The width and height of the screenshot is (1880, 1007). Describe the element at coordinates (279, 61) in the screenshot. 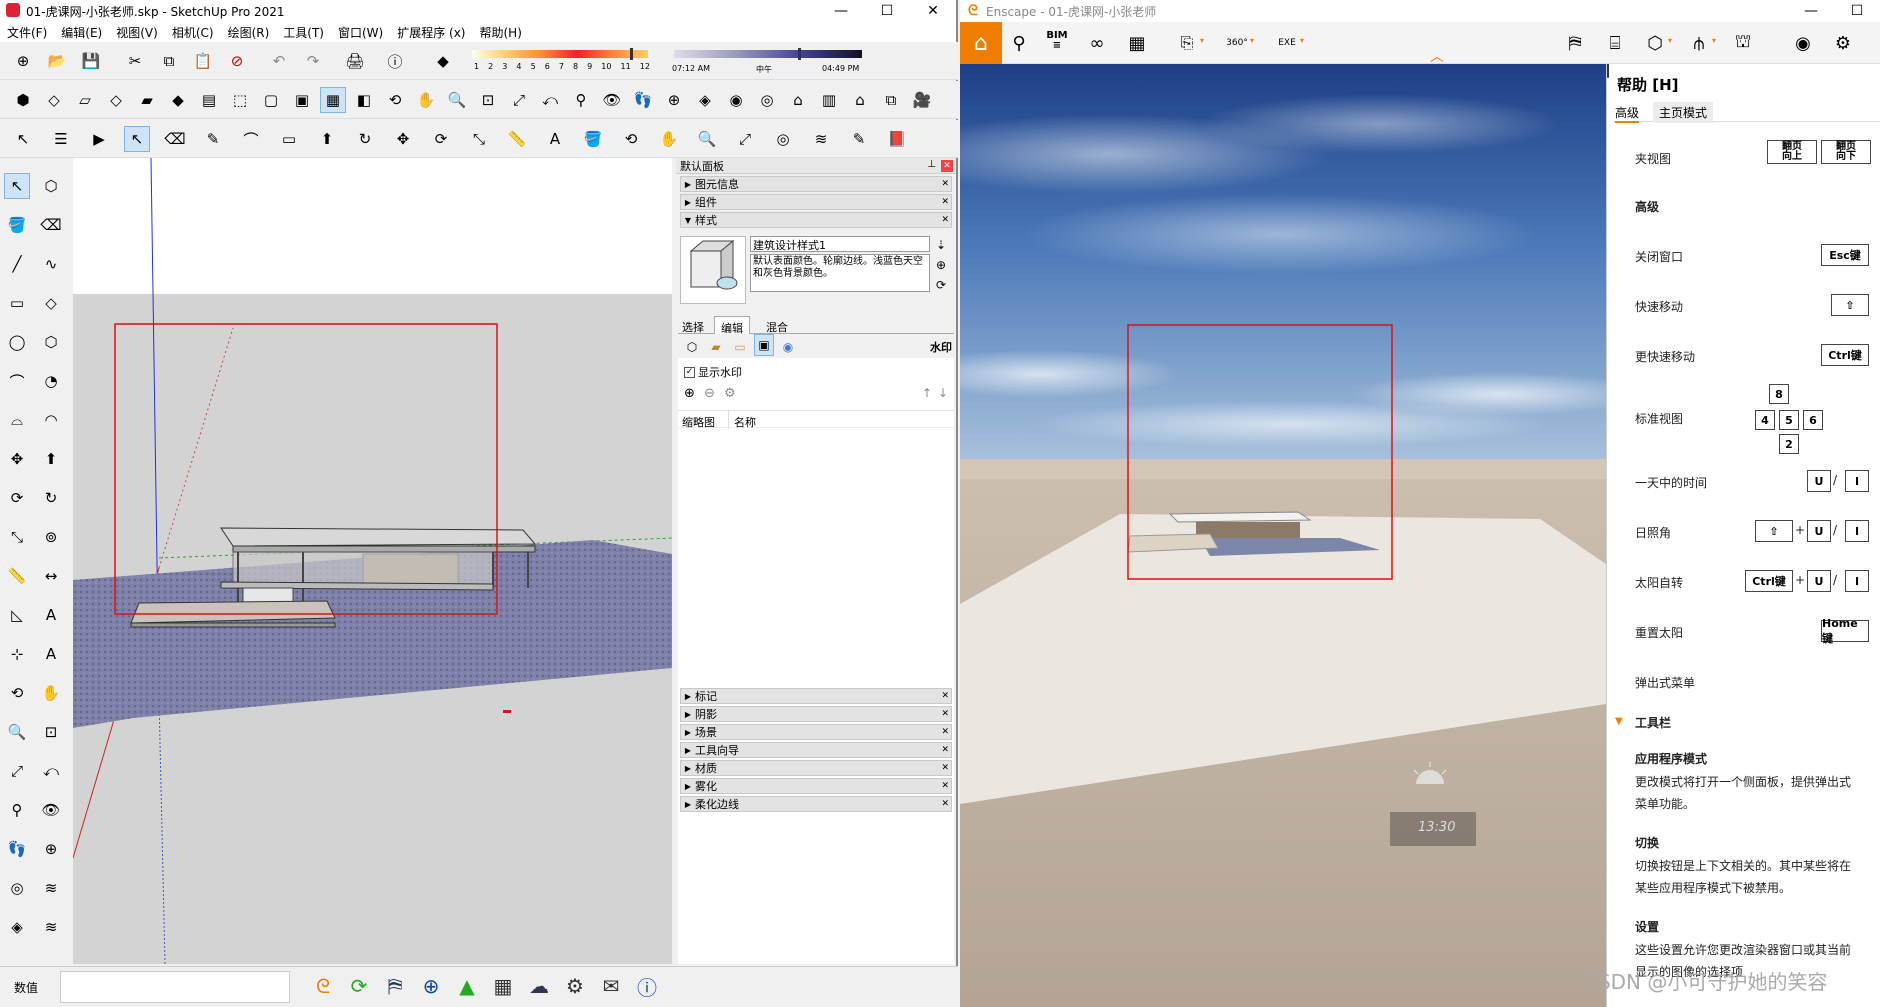

I see `undo-icon: ↶` at that location.